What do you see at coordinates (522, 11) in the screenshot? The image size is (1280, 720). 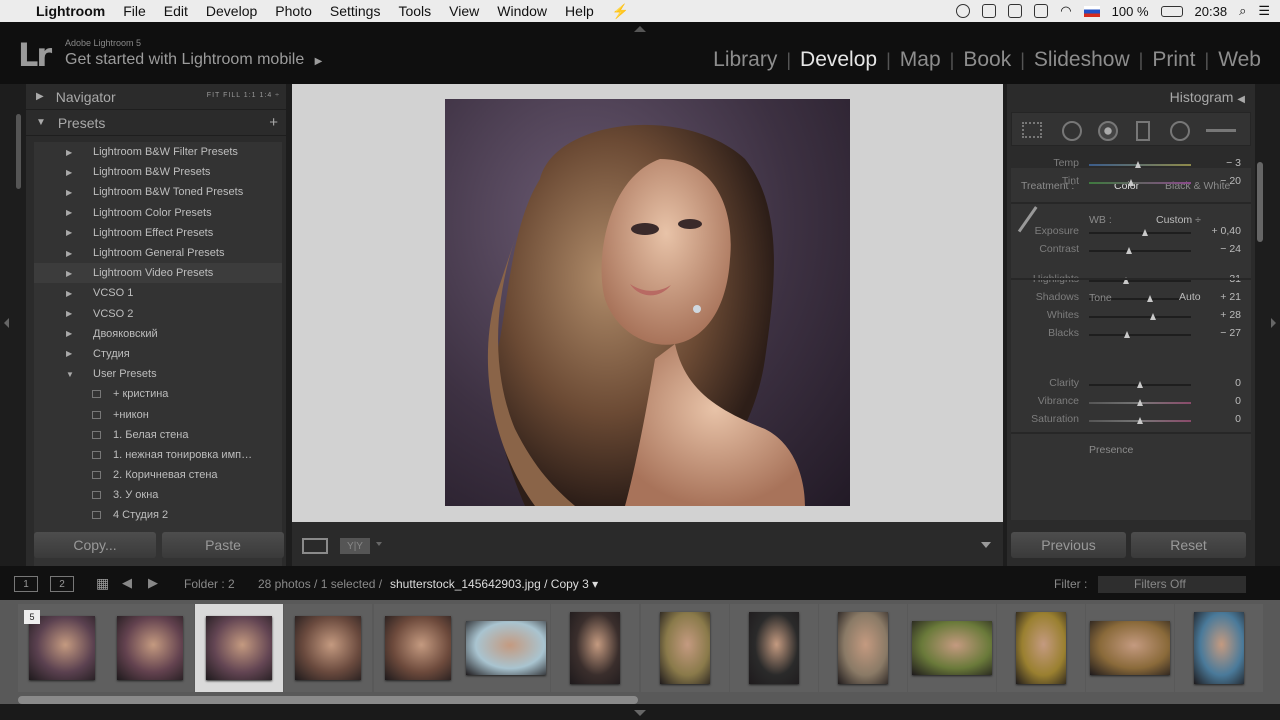 I see `menu-window: Window` at bounding box center [522, 11].